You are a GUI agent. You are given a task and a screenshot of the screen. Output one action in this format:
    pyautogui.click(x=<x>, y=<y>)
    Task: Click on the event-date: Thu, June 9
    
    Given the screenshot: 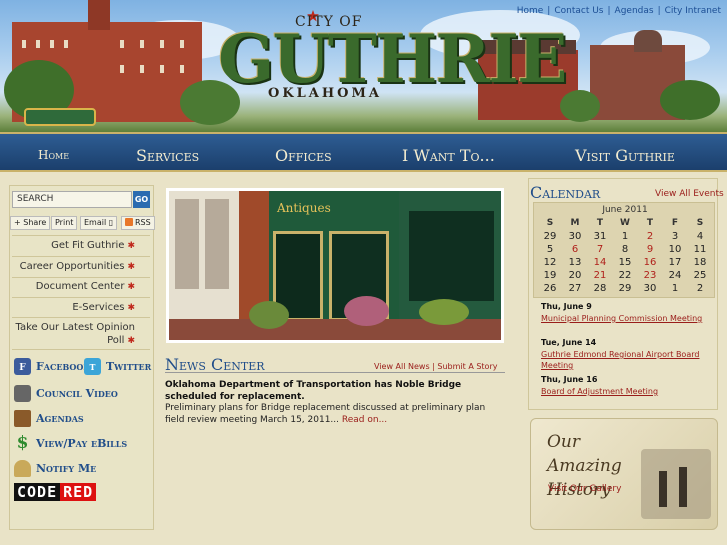 What is the action you would take?
    pyautogui.click(x=566, y=306)
    